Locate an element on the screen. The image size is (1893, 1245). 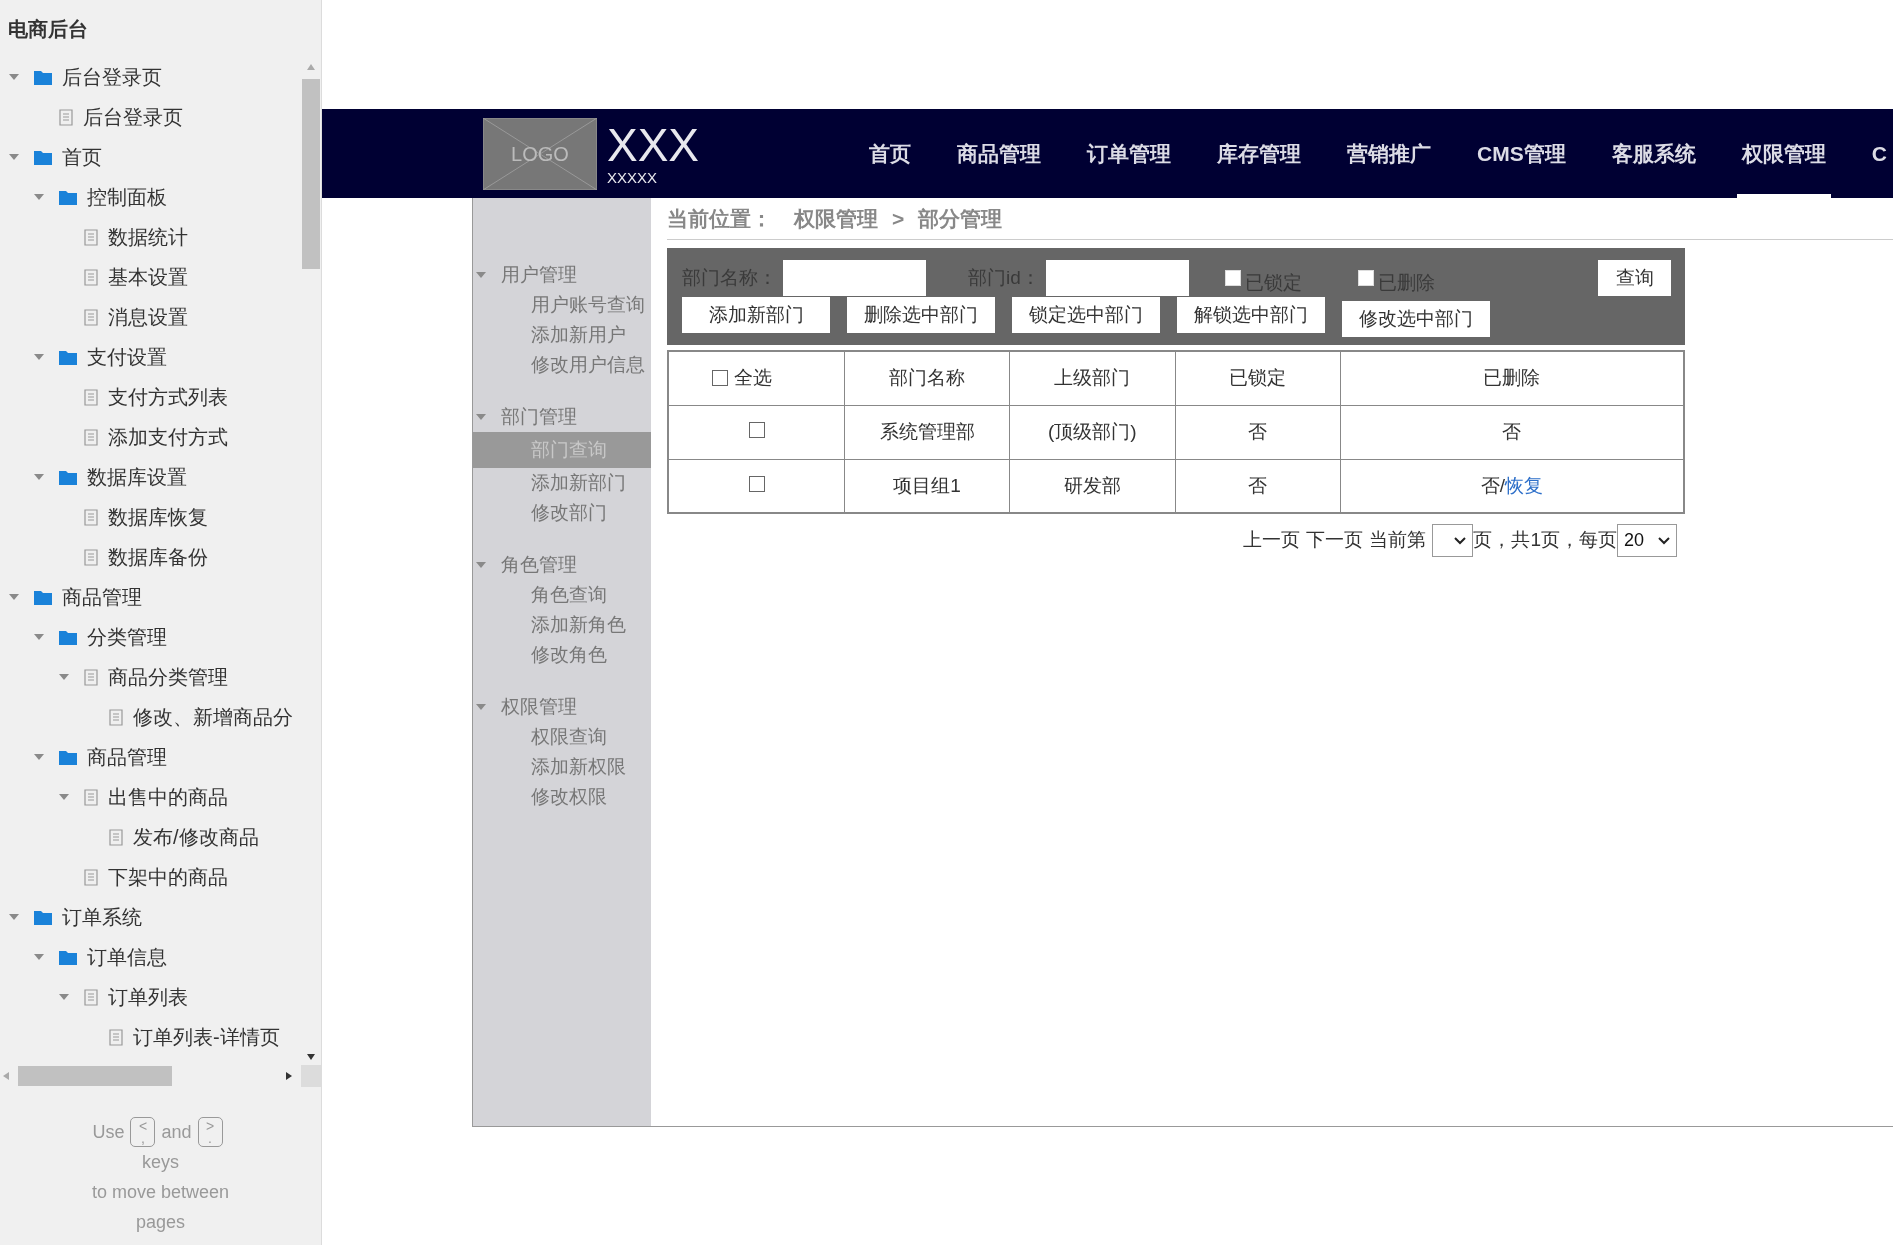
key-cap: < , is located at coordinates (143, 1132).